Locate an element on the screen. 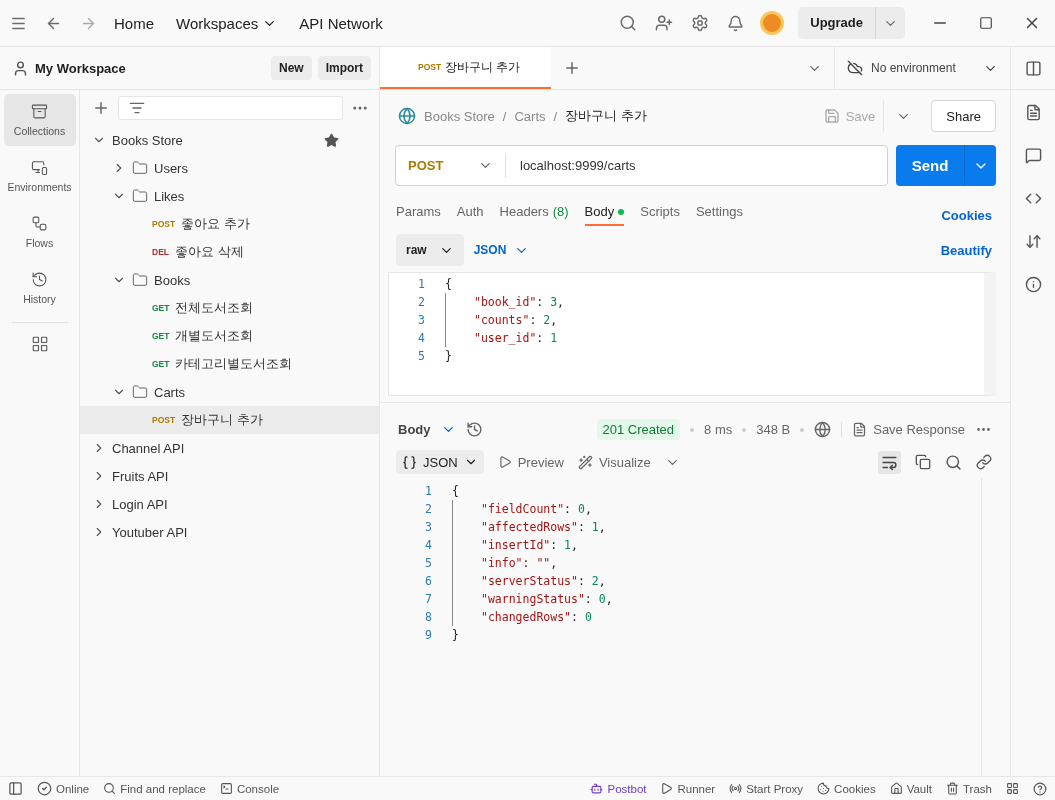 The width and height of the screenshot is (1055, 800). status-item: Runner is located at coordinates (688, 788).